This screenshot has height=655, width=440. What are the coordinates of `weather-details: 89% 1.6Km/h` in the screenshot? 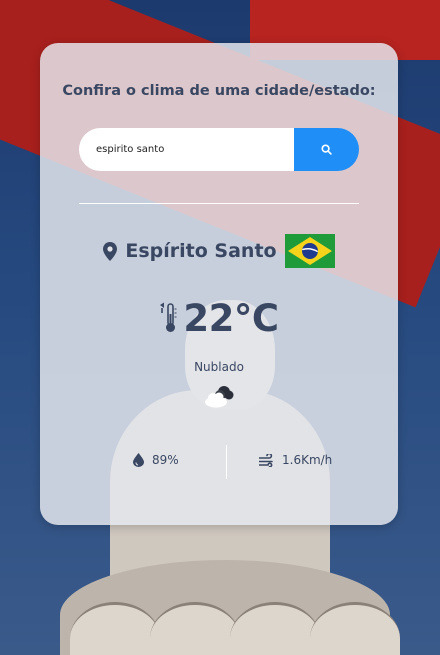 It's located at (219, 462).